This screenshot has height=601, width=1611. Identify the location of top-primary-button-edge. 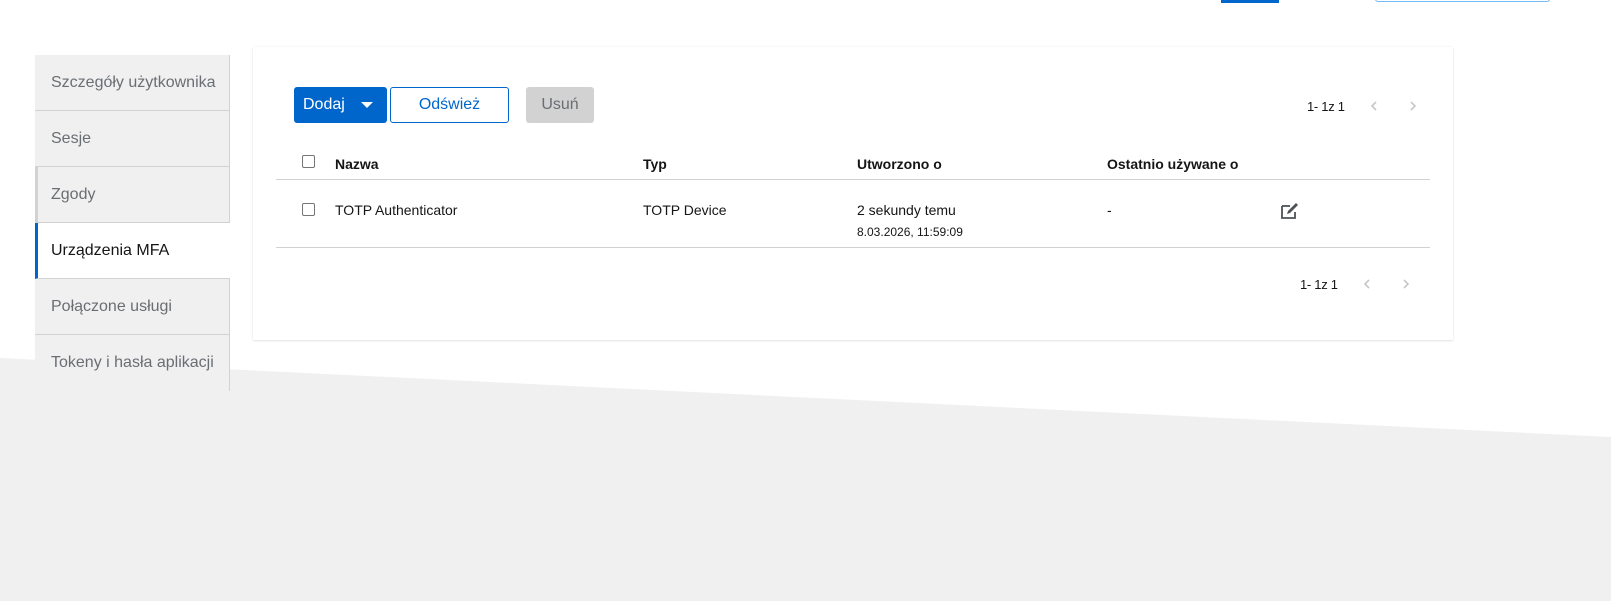
(1250, 1).